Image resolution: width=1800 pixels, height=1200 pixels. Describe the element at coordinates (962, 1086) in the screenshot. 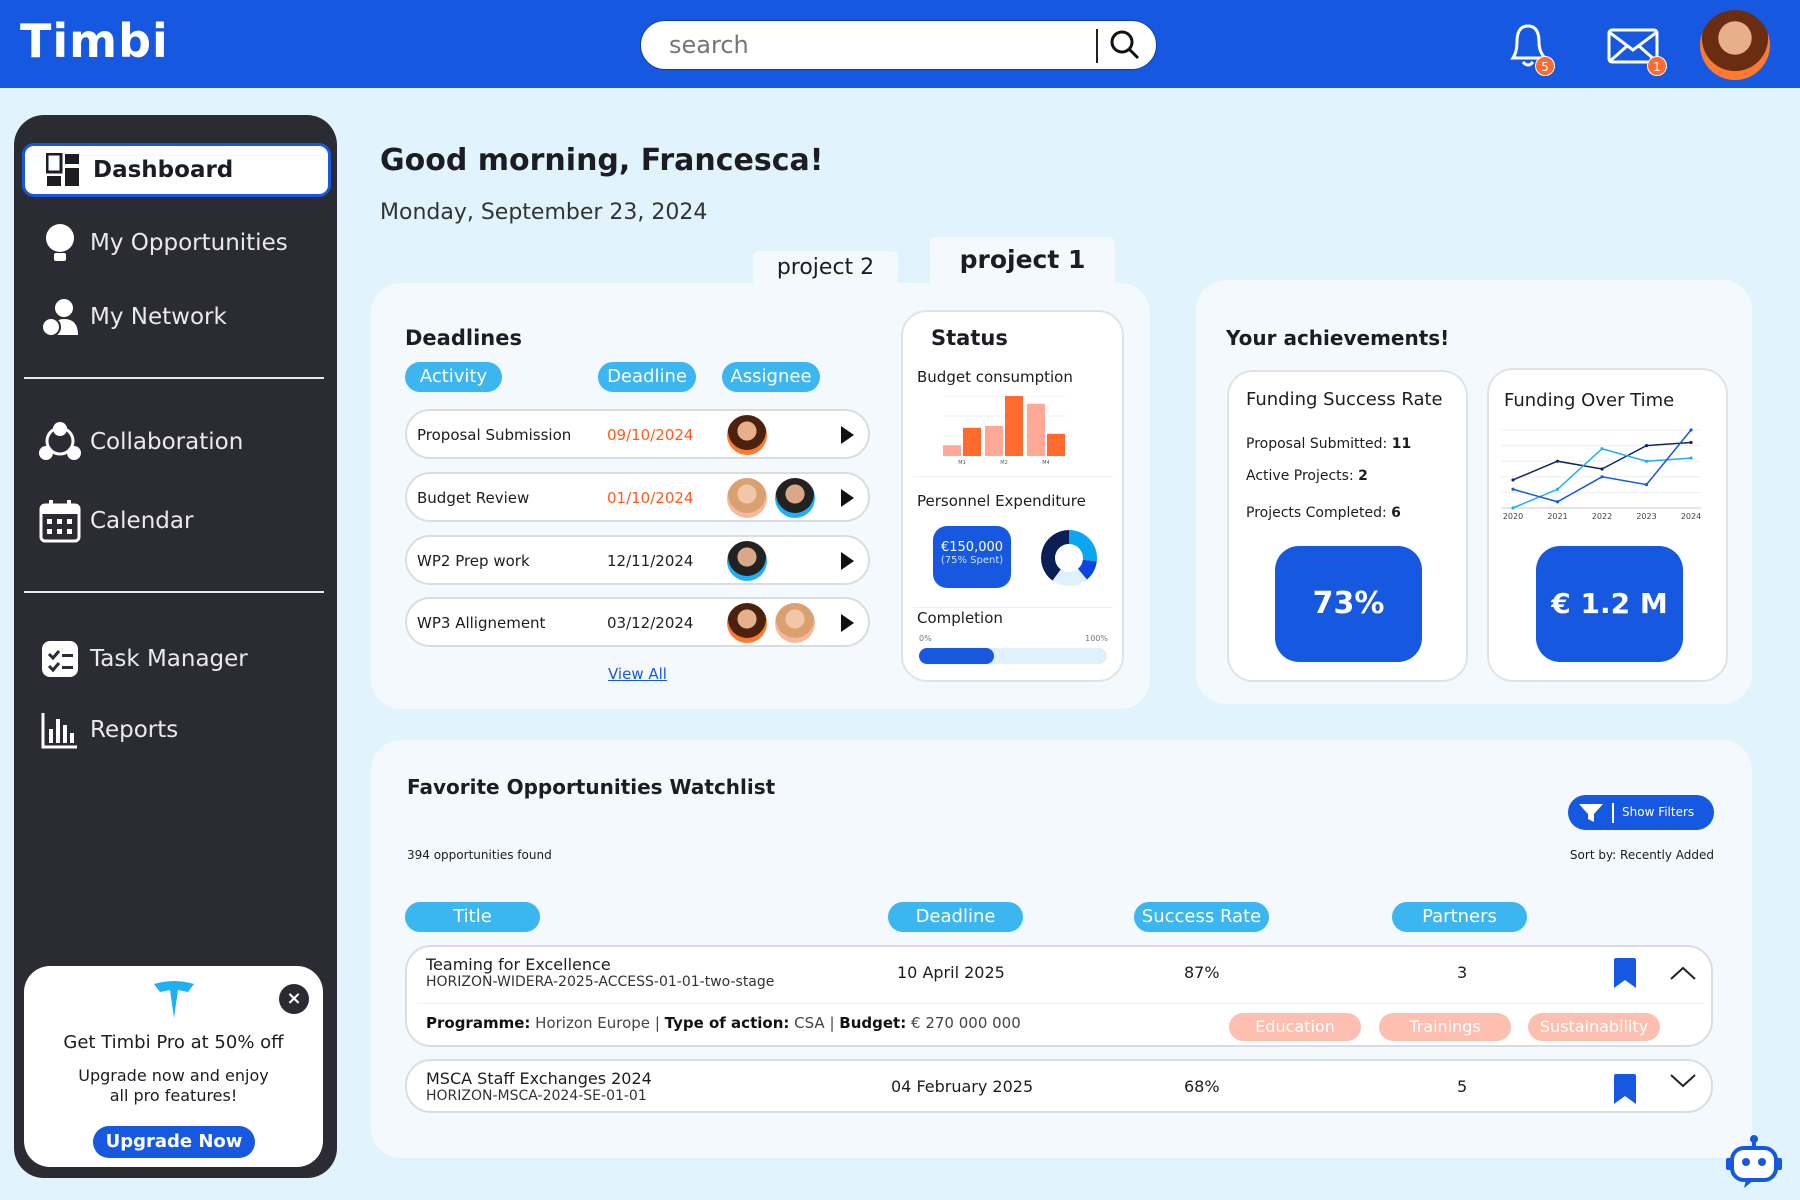

I see `opportunity-deadline: 04 February 2025` at that location.